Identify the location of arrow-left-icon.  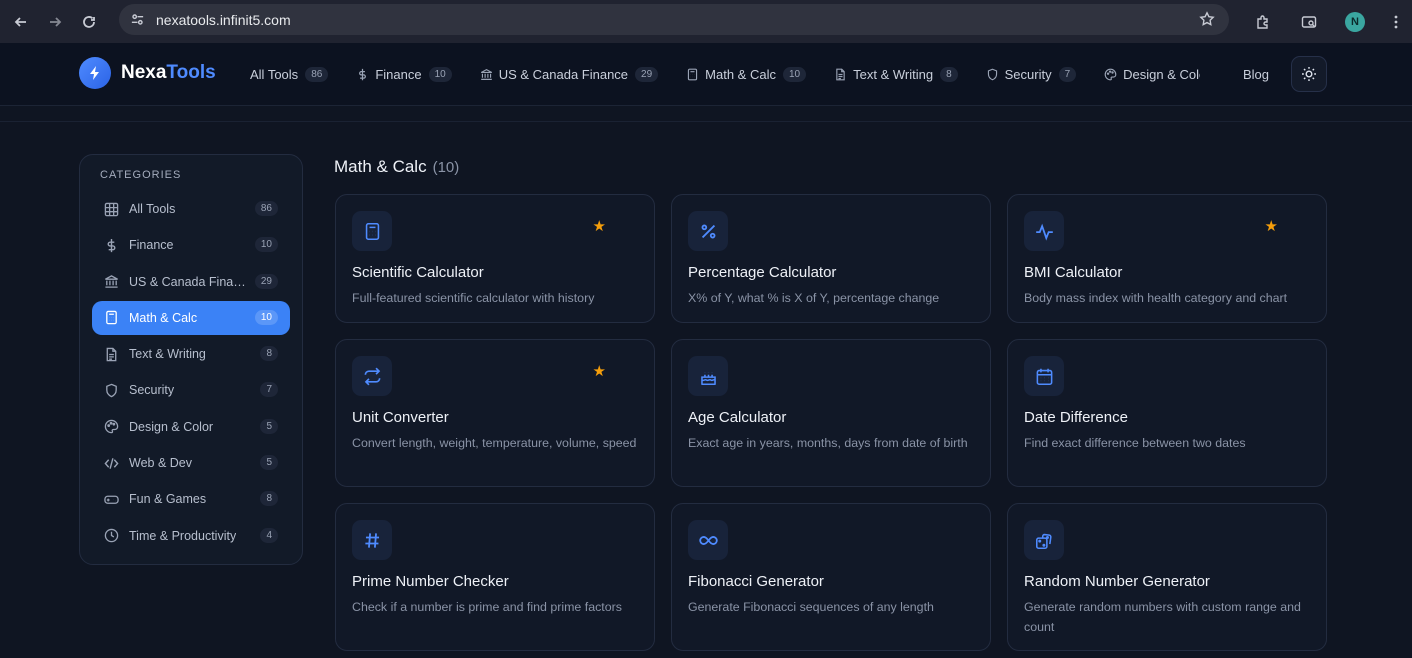
(20, 21).